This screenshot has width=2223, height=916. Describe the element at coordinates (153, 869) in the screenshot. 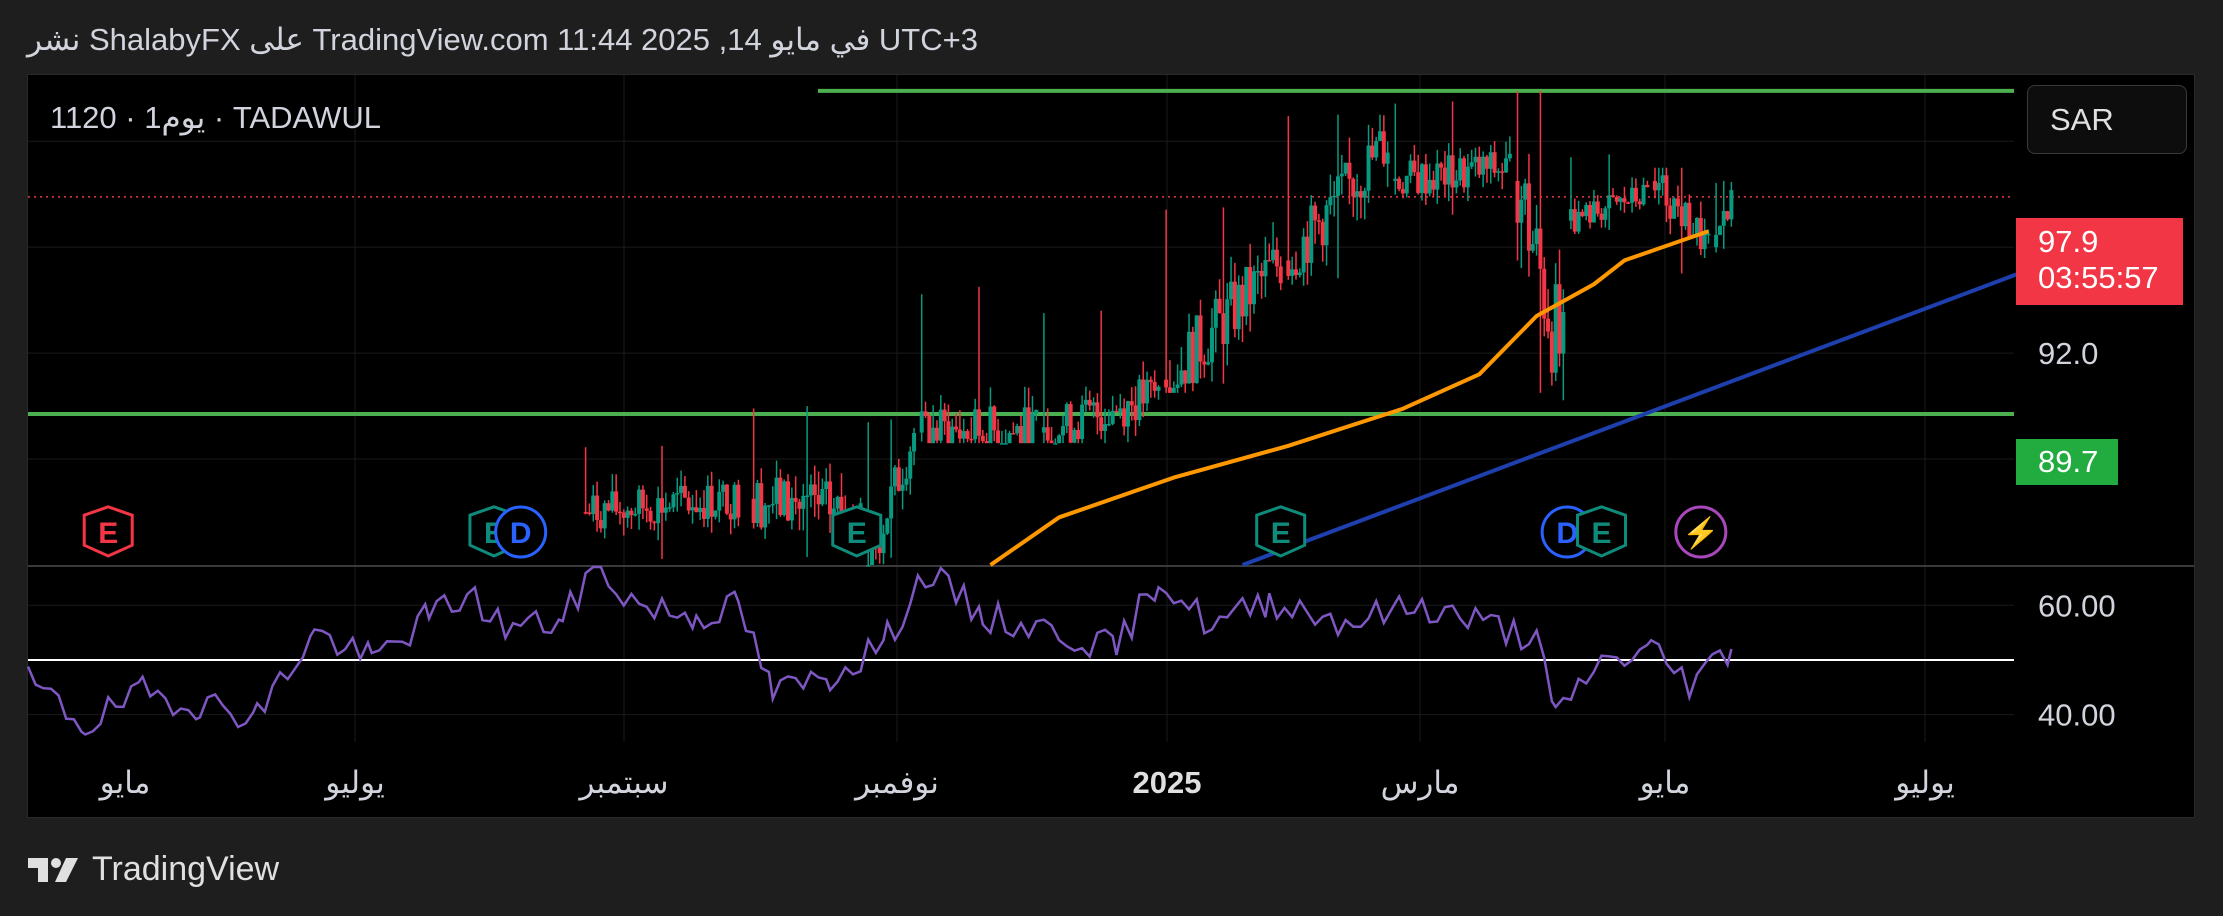

I see `tradingview-logo: TradingView` at that location.